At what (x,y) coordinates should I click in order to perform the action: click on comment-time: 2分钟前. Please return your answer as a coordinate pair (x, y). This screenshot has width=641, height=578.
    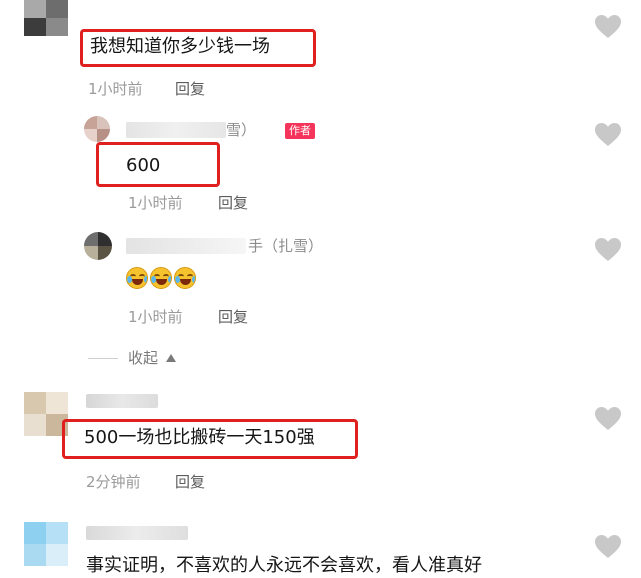
    Looking at the image, I should click on (113, 482).